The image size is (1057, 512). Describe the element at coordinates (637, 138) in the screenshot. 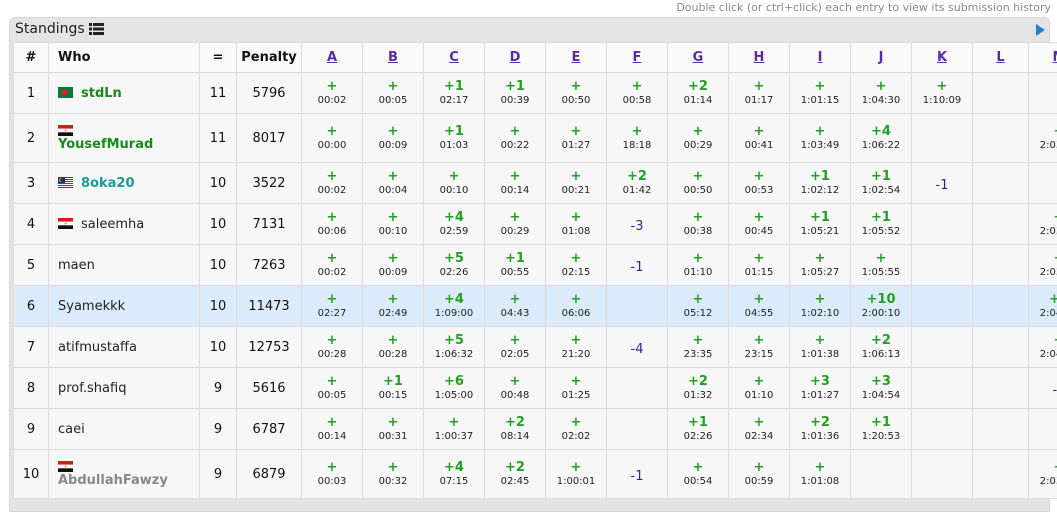

I see `problem-cell-f: +18:18` at that location.